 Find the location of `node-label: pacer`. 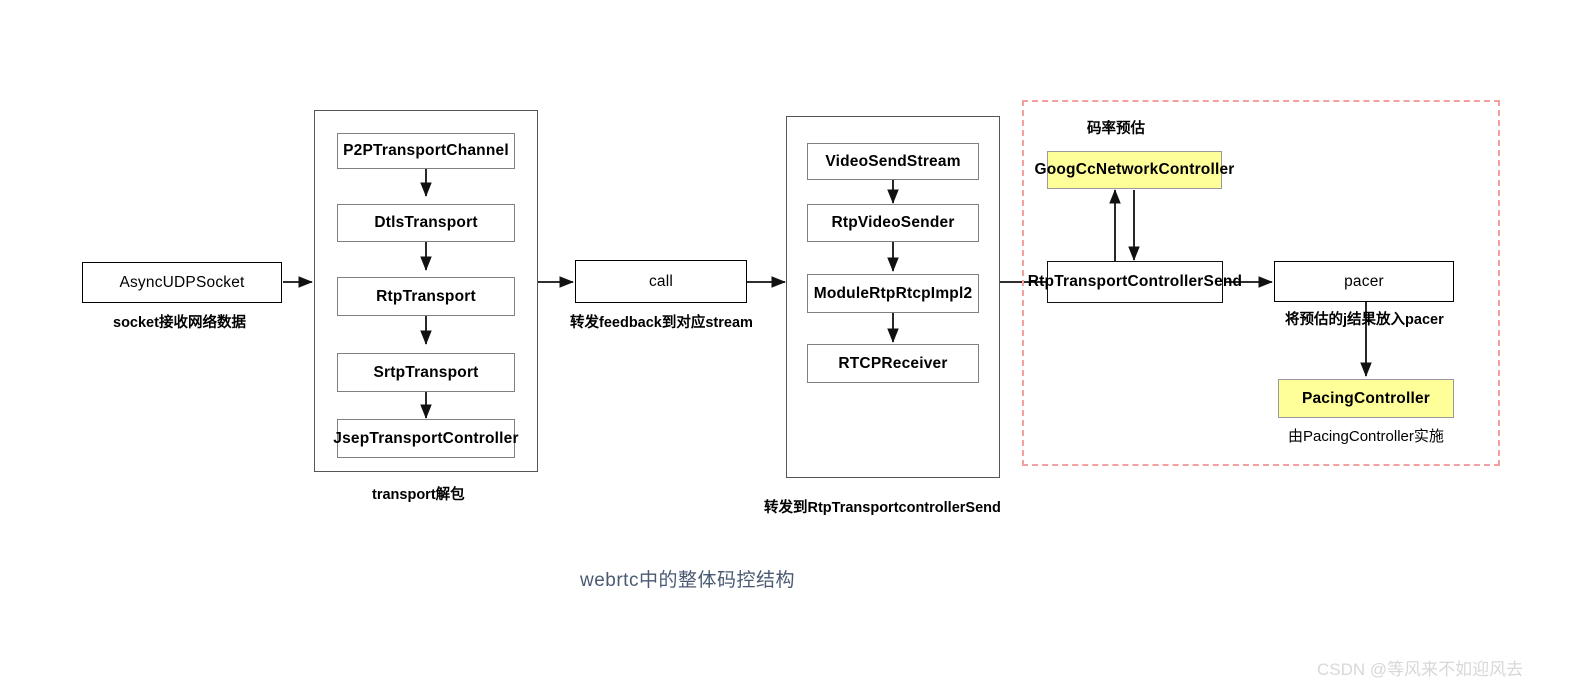

node-label: pacer is located at coordinates (1364, 281).